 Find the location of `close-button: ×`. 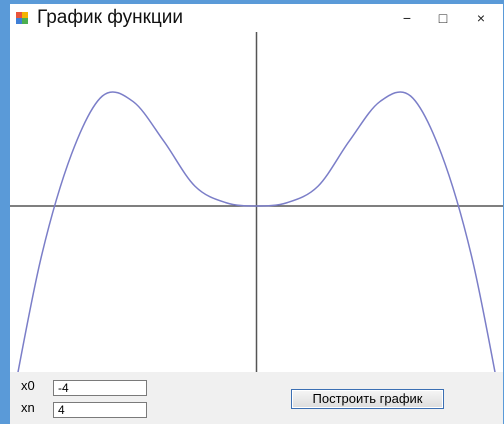

close-button: × is located at coordinates (481, 18).